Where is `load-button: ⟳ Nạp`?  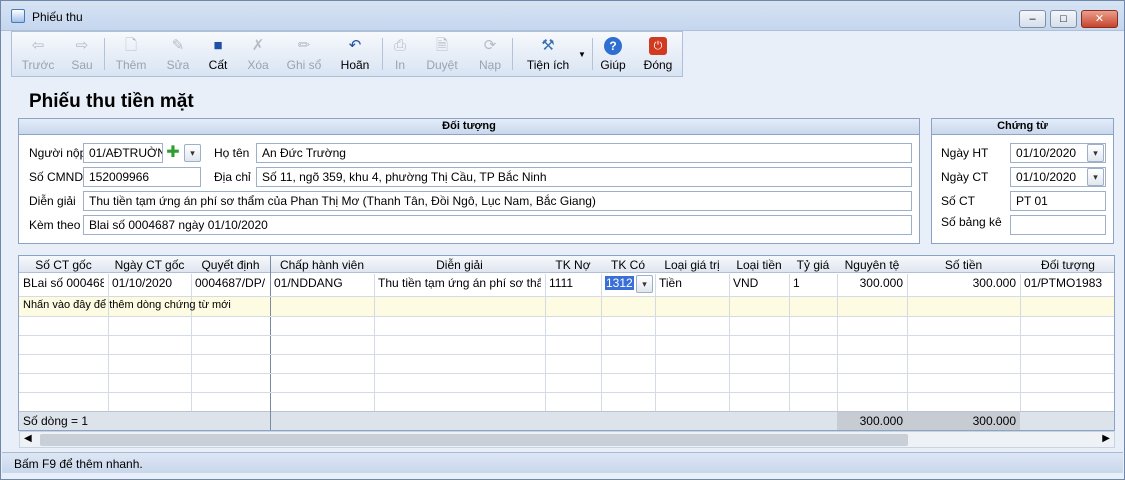
load-button: ⟳ Nạp is located at coordinates (490, 54).